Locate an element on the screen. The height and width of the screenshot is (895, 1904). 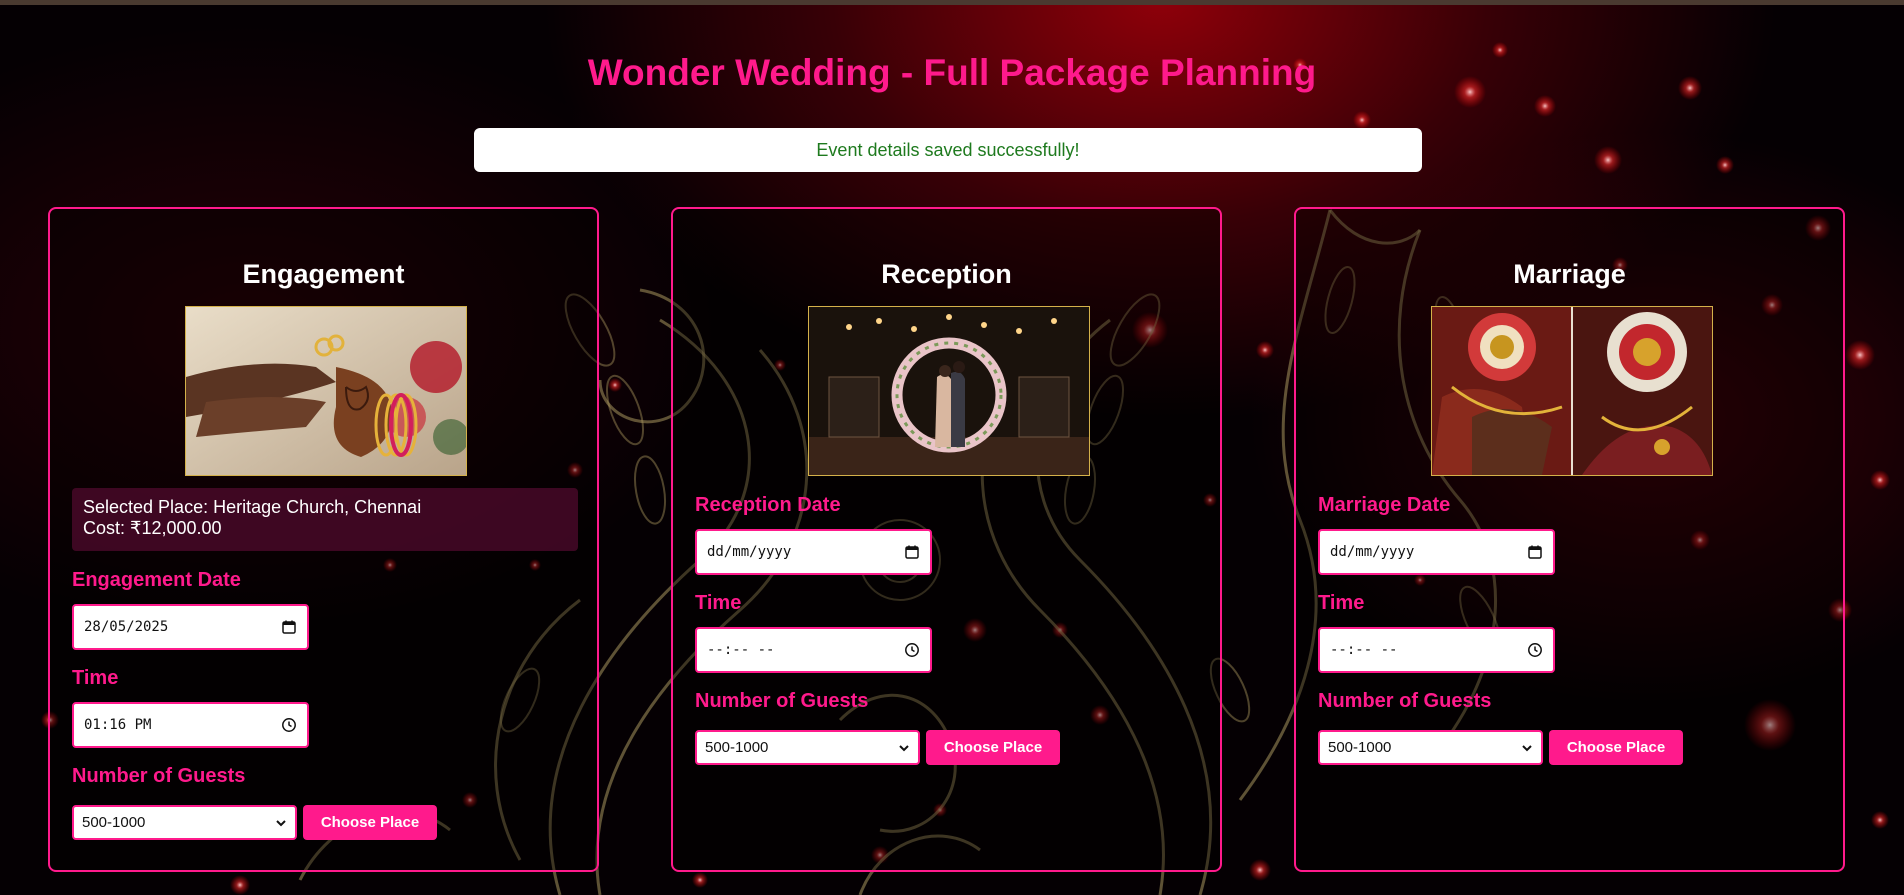
window-top-border is located at coordinates (952, 2).